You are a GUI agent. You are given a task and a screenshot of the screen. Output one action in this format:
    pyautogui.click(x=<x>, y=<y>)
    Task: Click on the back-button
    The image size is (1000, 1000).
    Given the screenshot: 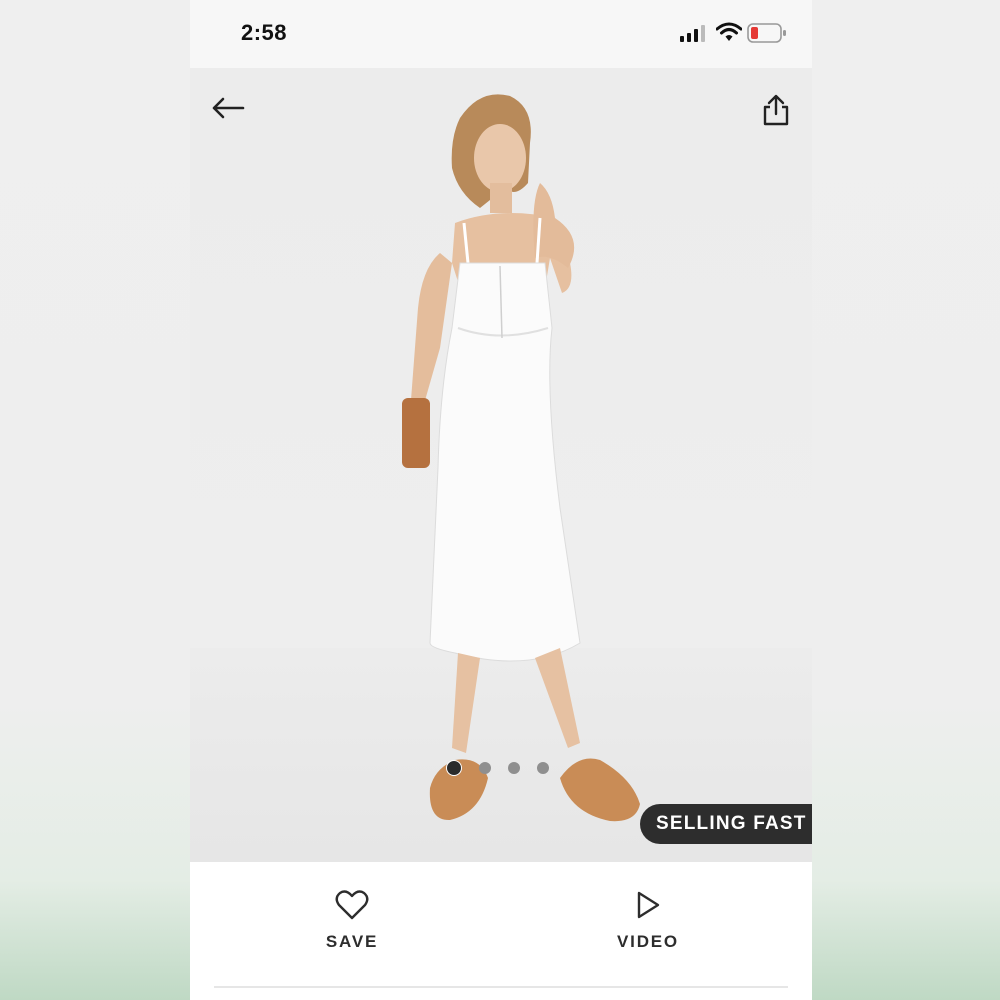 What is the action you would take?
    pyautogui.click(x=228, y=108)
    